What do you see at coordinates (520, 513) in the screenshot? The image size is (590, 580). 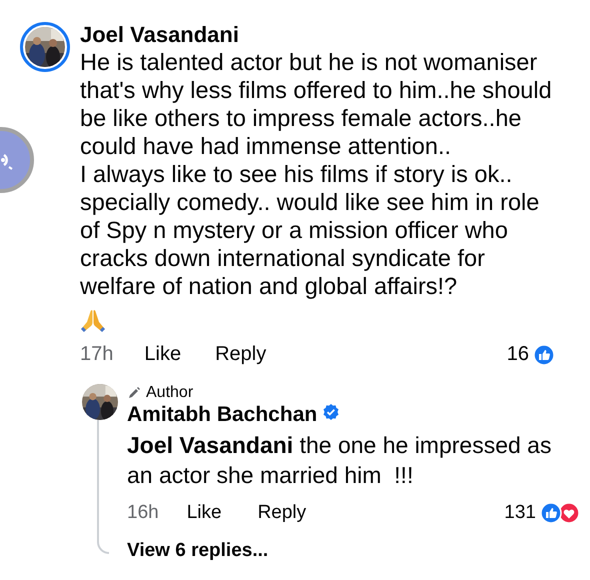 I see `reaction-count: 131` at bounding box center [520, 513].